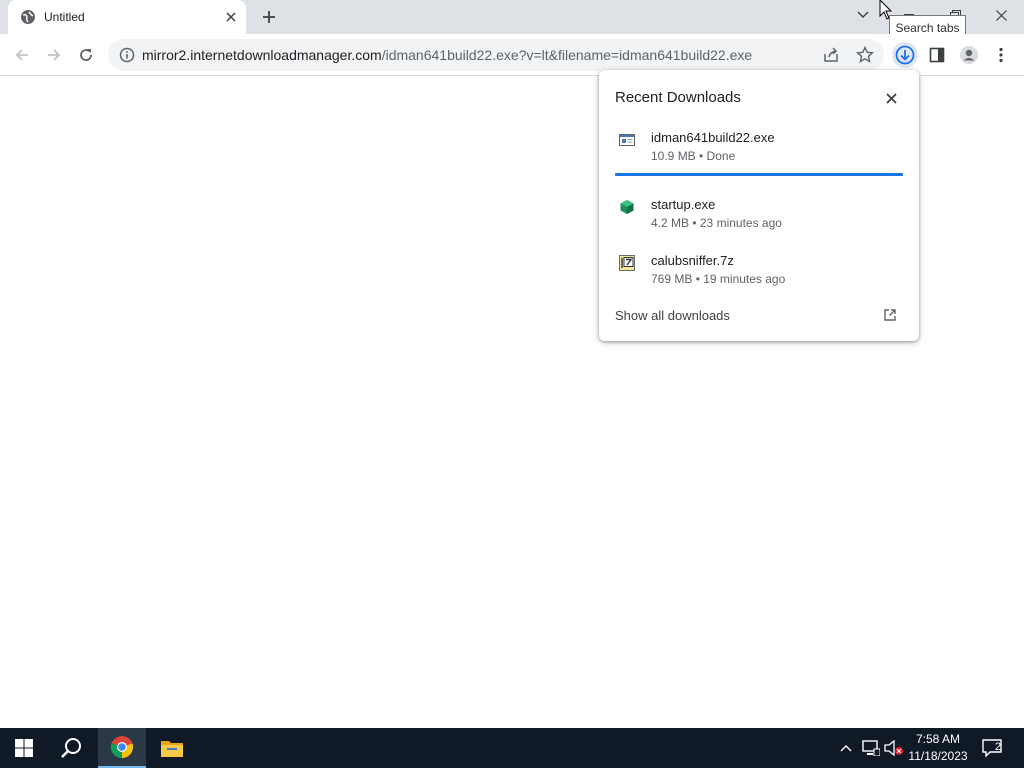  I want to click on download-item: startup.exe 4.2 MB • 23 minutes ago, so click(759, 217).